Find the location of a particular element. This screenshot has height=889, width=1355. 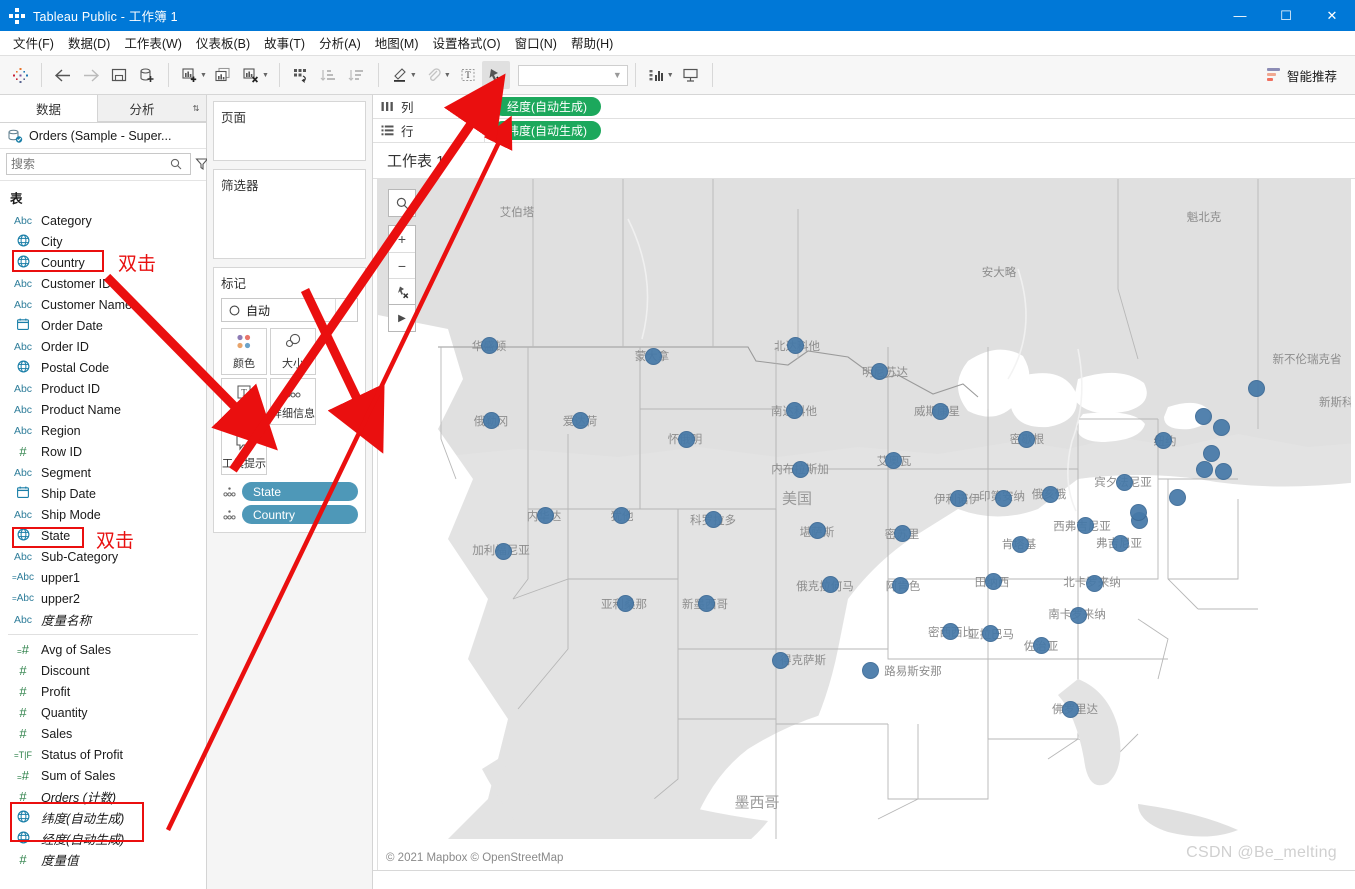

pill-latitude: 纬度(自动生成) is located at coordinates (547, 130).